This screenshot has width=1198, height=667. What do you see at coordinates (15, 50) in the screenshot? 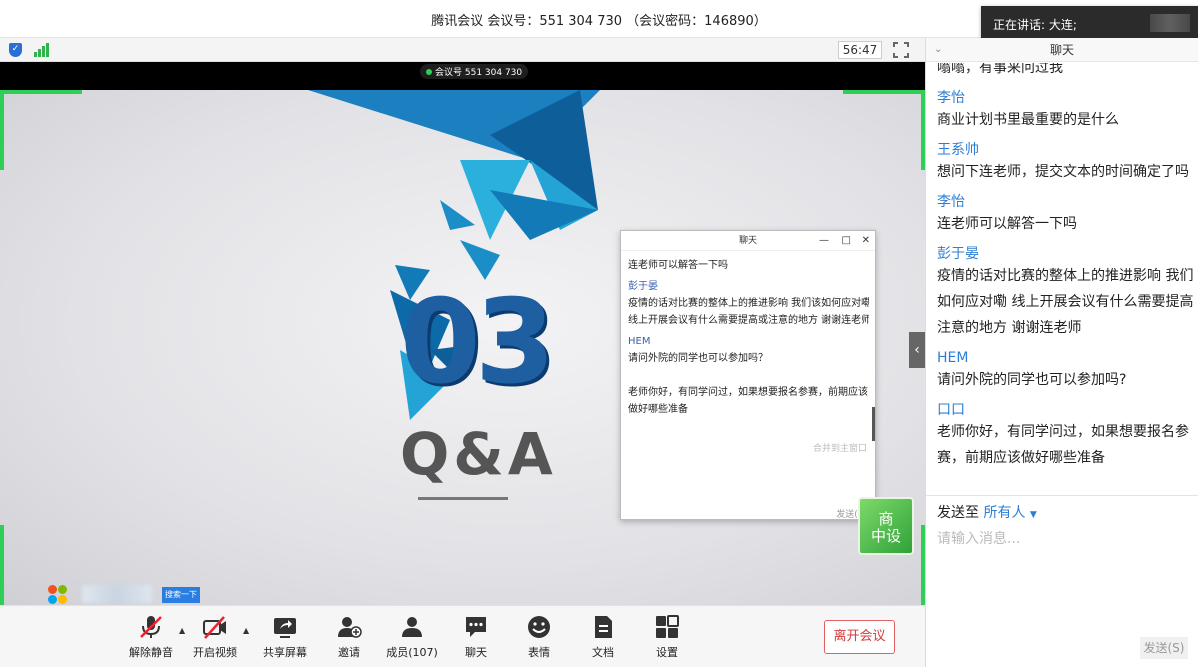
I see `shield-icon: ✓` at bounding box center [15, 50].